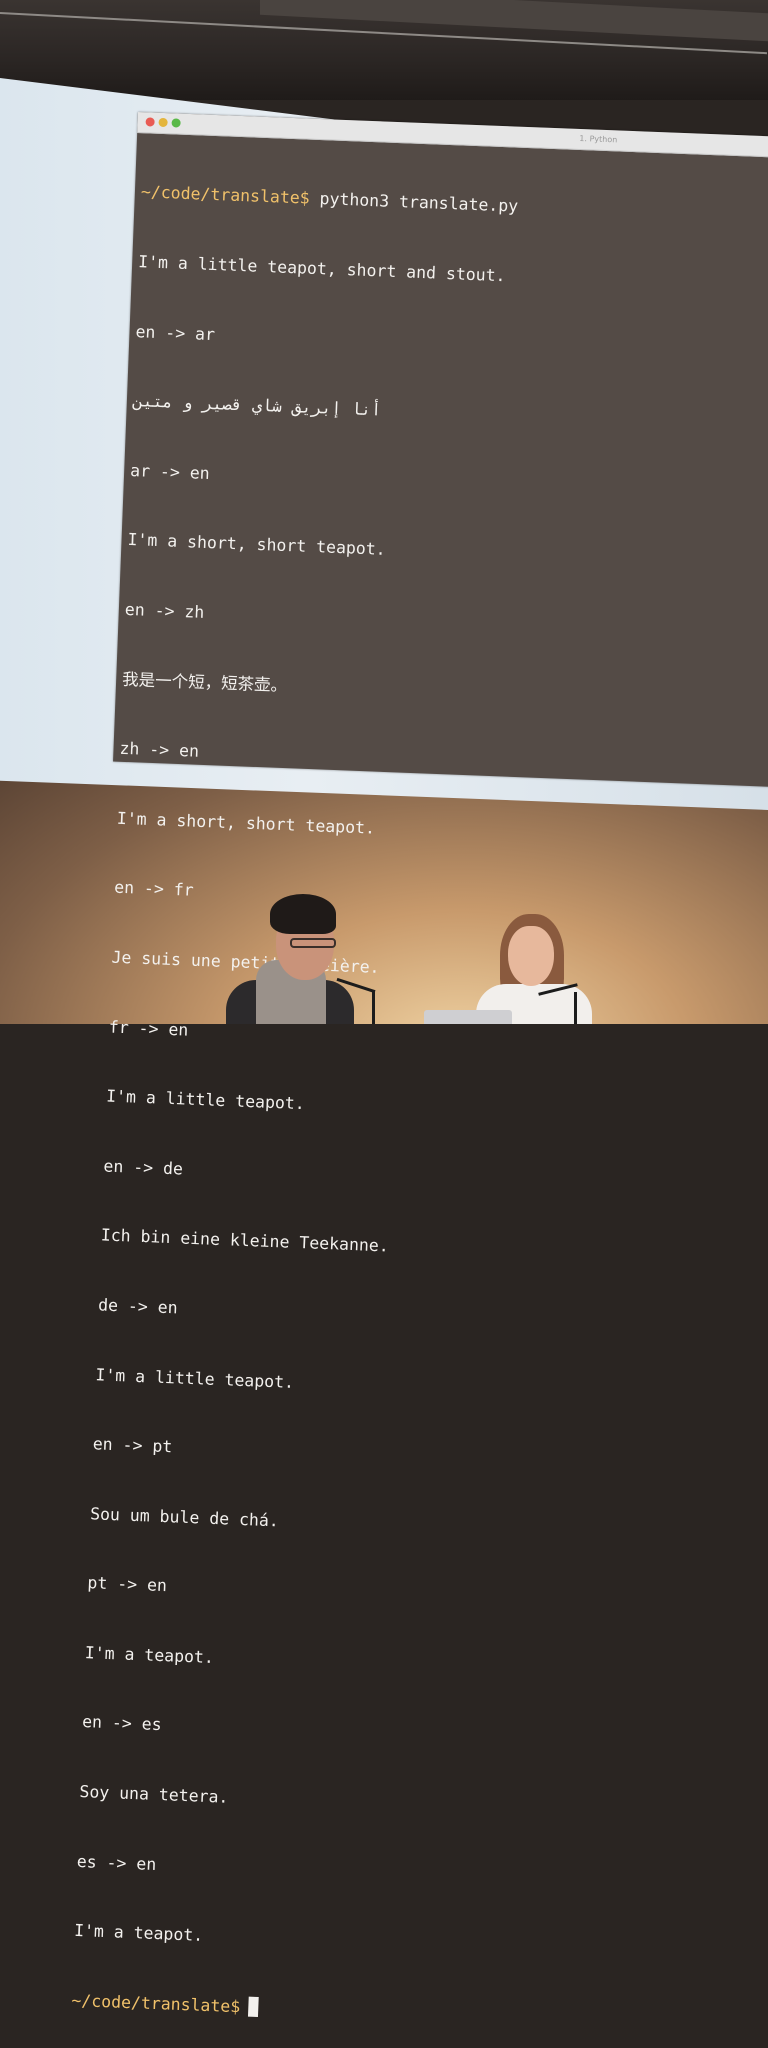 The image size is (768, 2048). What do you see at coordinates (303, 914) in the screenshot?
I see `presenter-left-hair` at bounding box center [303, 914].